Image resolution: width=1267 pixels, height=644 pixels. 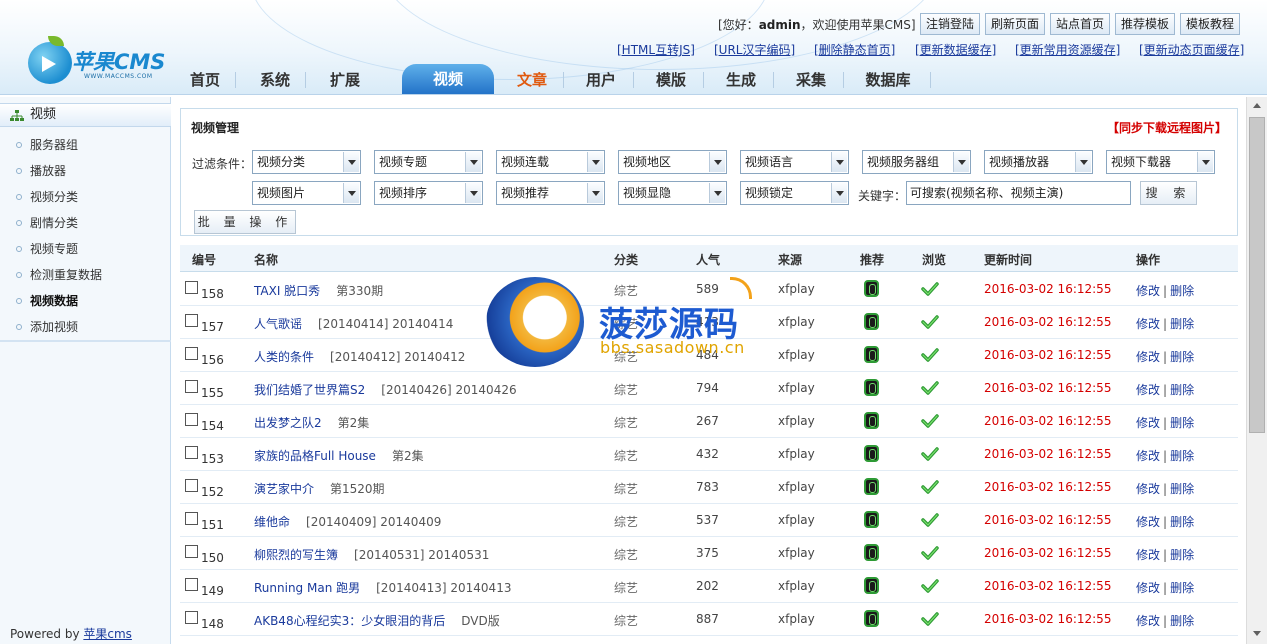 I want to click on filter-video-region: 视频地区, so click(x=672, y=162).